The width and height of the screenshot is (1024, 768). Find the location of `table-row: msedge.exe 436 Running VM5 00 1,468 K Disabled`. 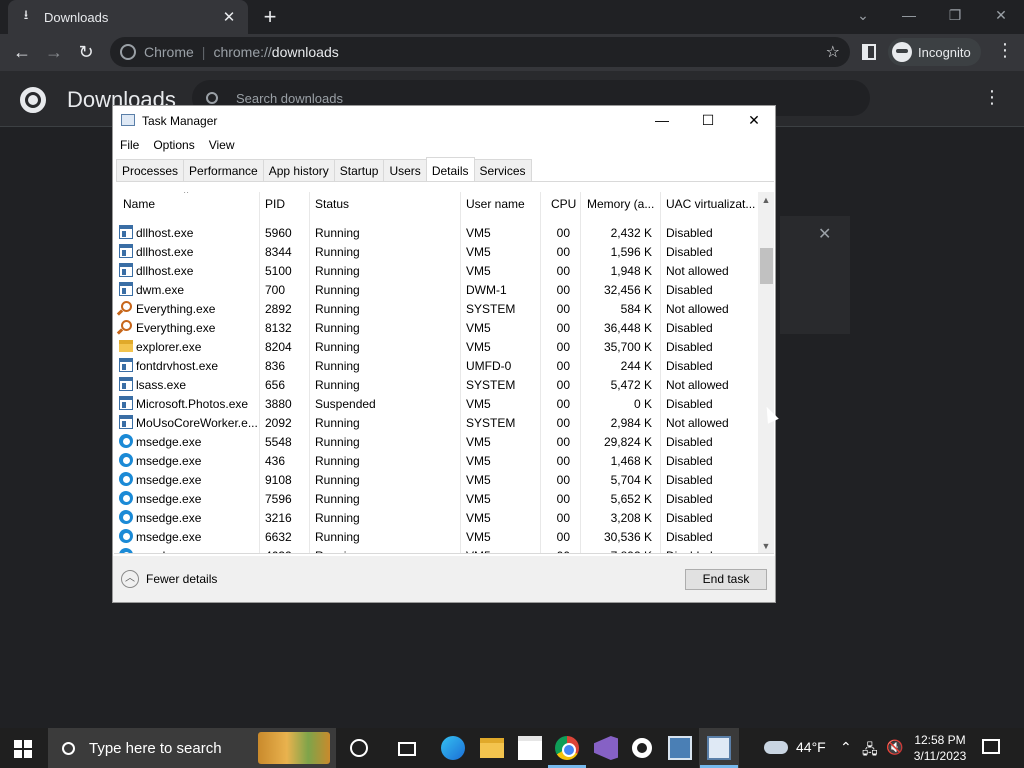

table-row: msedge.exe 436 Running VM5 00 1,468 K Disabled is located at coordinates (438, 460).